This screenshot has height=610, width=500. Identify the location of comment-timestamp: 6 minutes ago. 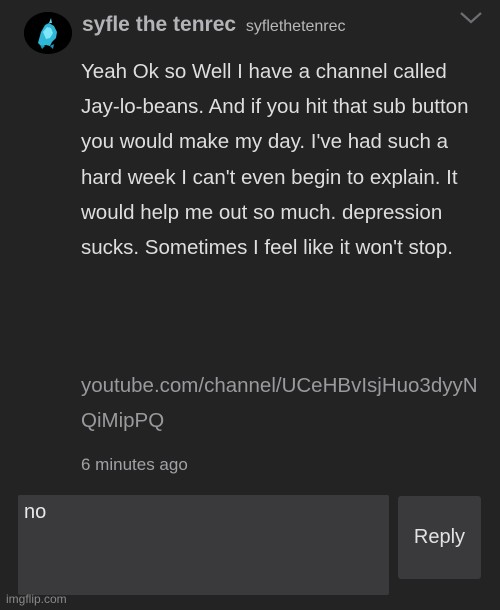
(134, 464).